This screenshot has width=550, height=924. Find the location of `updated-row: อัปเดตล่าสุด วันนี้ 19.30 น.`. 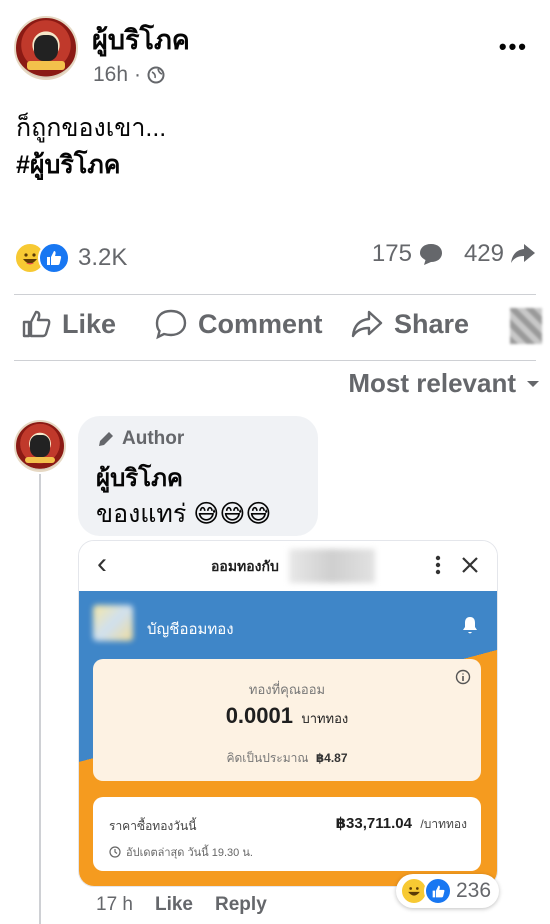

updated-row: อัปเดตล่าสุด วันนี้ 19.30 น. is located at coordinates (181, 852).